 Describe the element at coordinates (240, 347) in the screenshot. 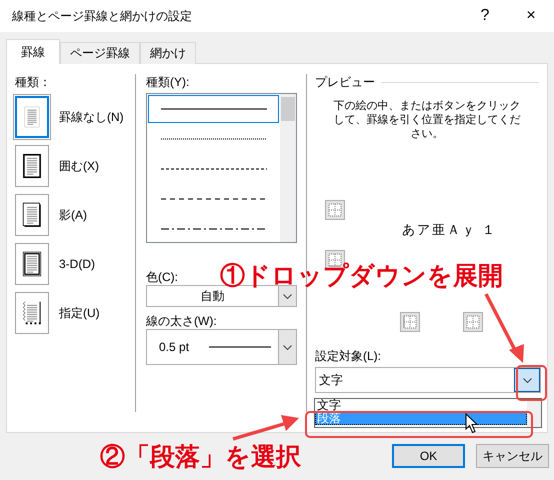

I see `line-sample` at that location.